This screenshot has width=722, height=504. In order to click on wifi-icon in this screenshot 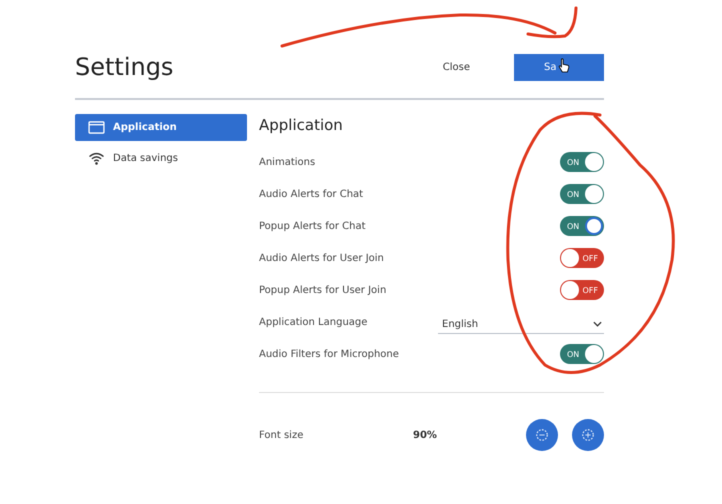, I will do `click(96, 158)`.